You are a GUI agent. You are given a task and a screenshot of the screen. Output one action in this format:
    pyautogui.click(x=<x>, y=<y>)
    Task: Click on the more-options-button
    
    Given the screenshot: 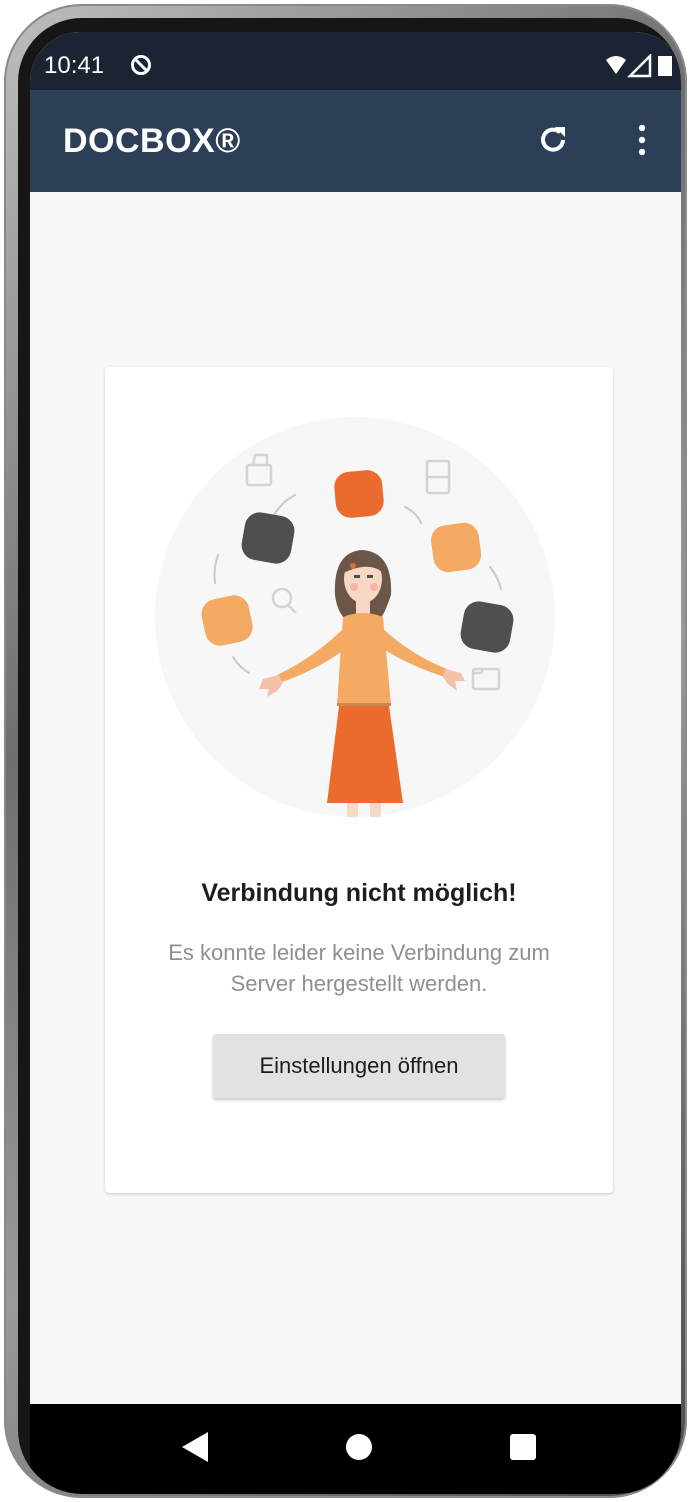 What is the action you would take?
    pyautogui.click(x=642, y=140)
    